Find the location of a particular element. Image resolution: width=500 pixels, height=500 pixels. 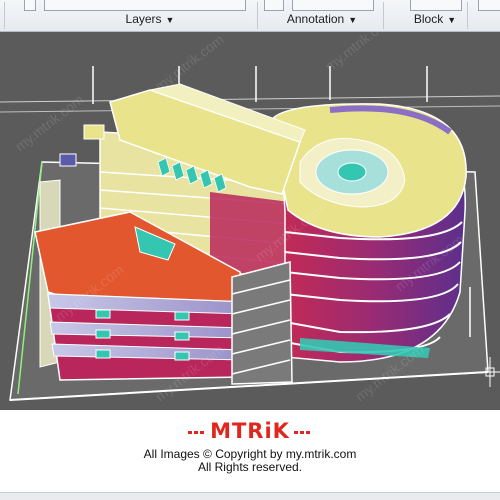

ribbon-bar: Layers ▼ Annotation ▼ Block ▼ is located at coordinates (250, 16).